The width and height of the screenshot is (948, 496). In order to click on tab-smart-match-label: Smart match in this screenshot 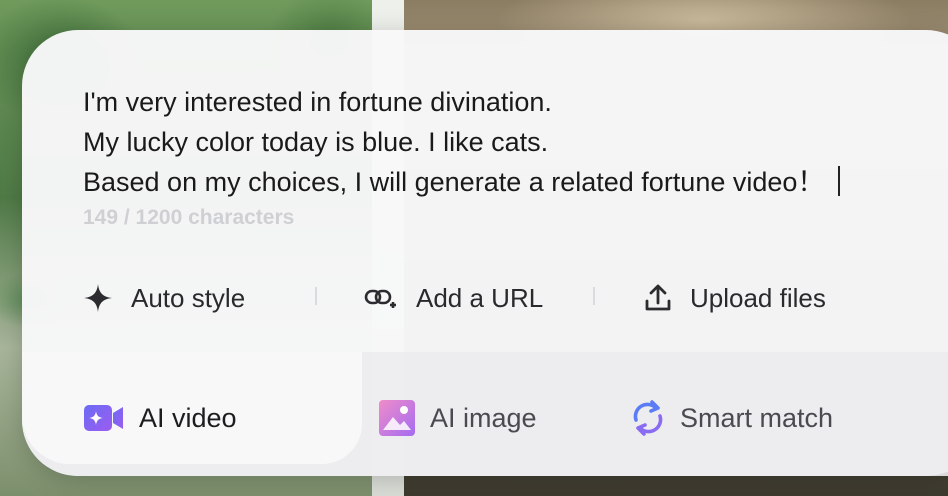, I will do `click(757, 417)`.